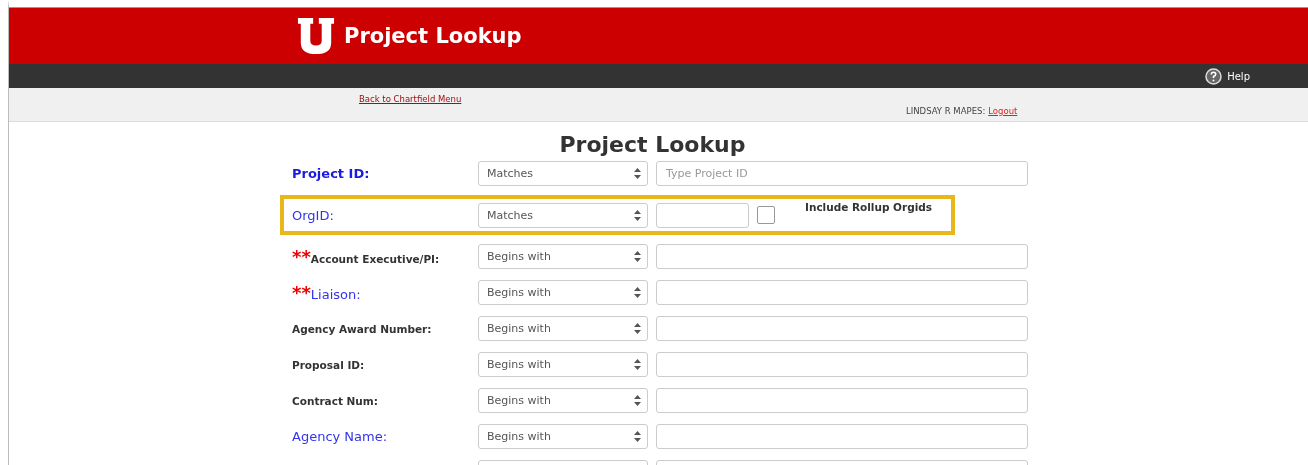 The width and height of the screenshot is (1308, 465). What do you see at coordinates (331, 173) in the screenshot?
I see `field-label: Project ID:` at bounding box center [331, 173].